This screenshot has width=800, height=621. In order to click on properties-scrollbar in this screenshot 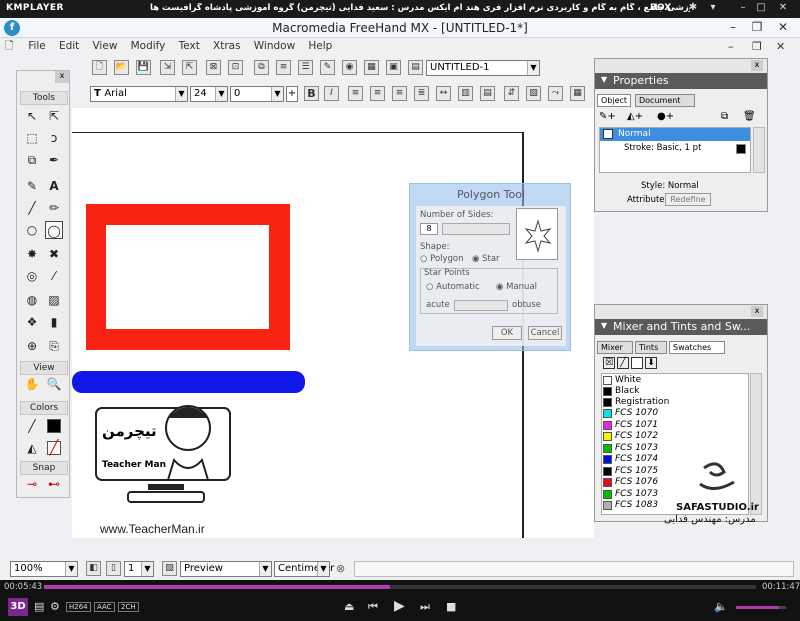, I will do `click(759, 150)`.